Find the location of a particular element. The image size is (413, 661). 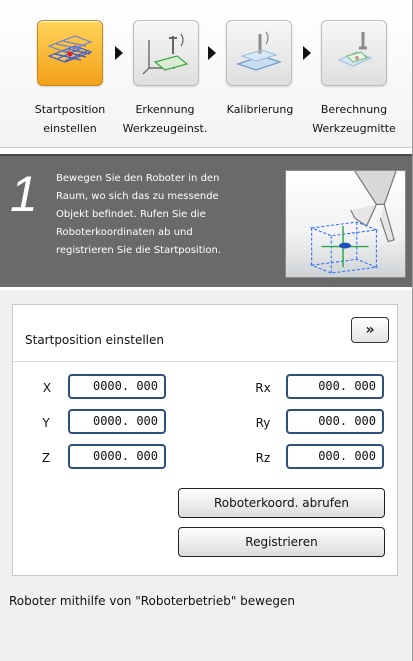

ry-label: Ry is located at coordinates (263, 423).